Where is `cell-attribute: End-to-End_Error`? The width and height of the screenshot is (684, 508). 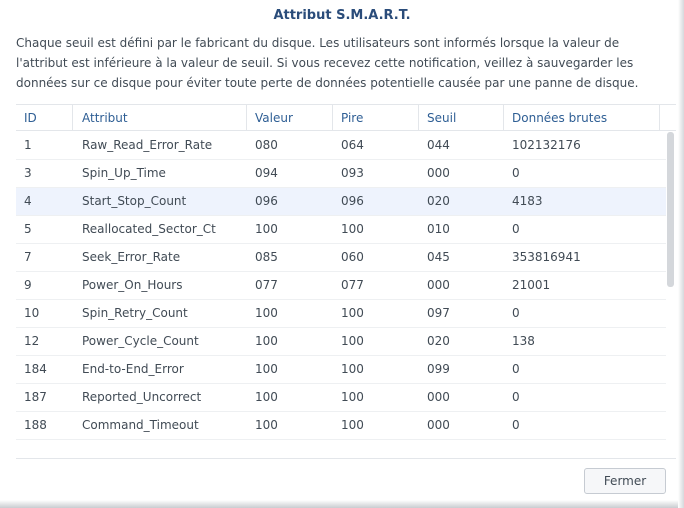 cell-attribute: End-to-End_Error is located at coordinates (133, 369).